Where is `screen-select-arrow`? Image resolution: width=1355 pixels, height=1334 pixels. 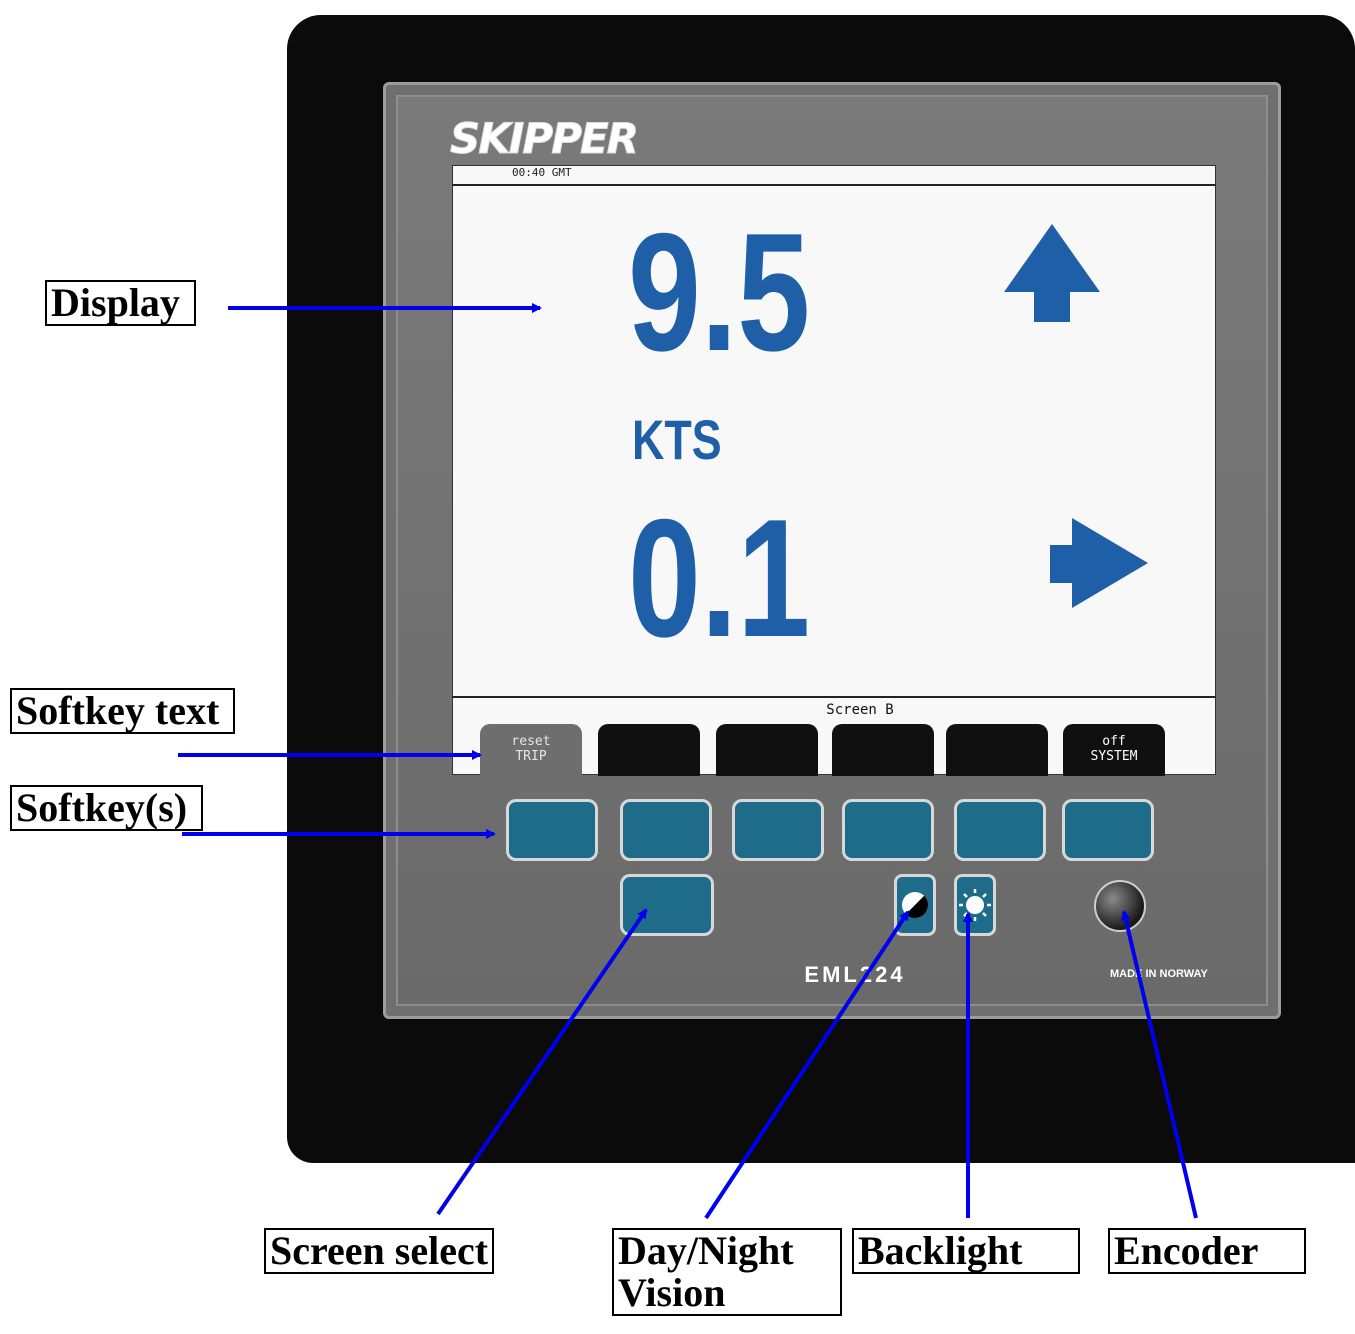
screen-select-arrow is located at coordinates (542, 1062).